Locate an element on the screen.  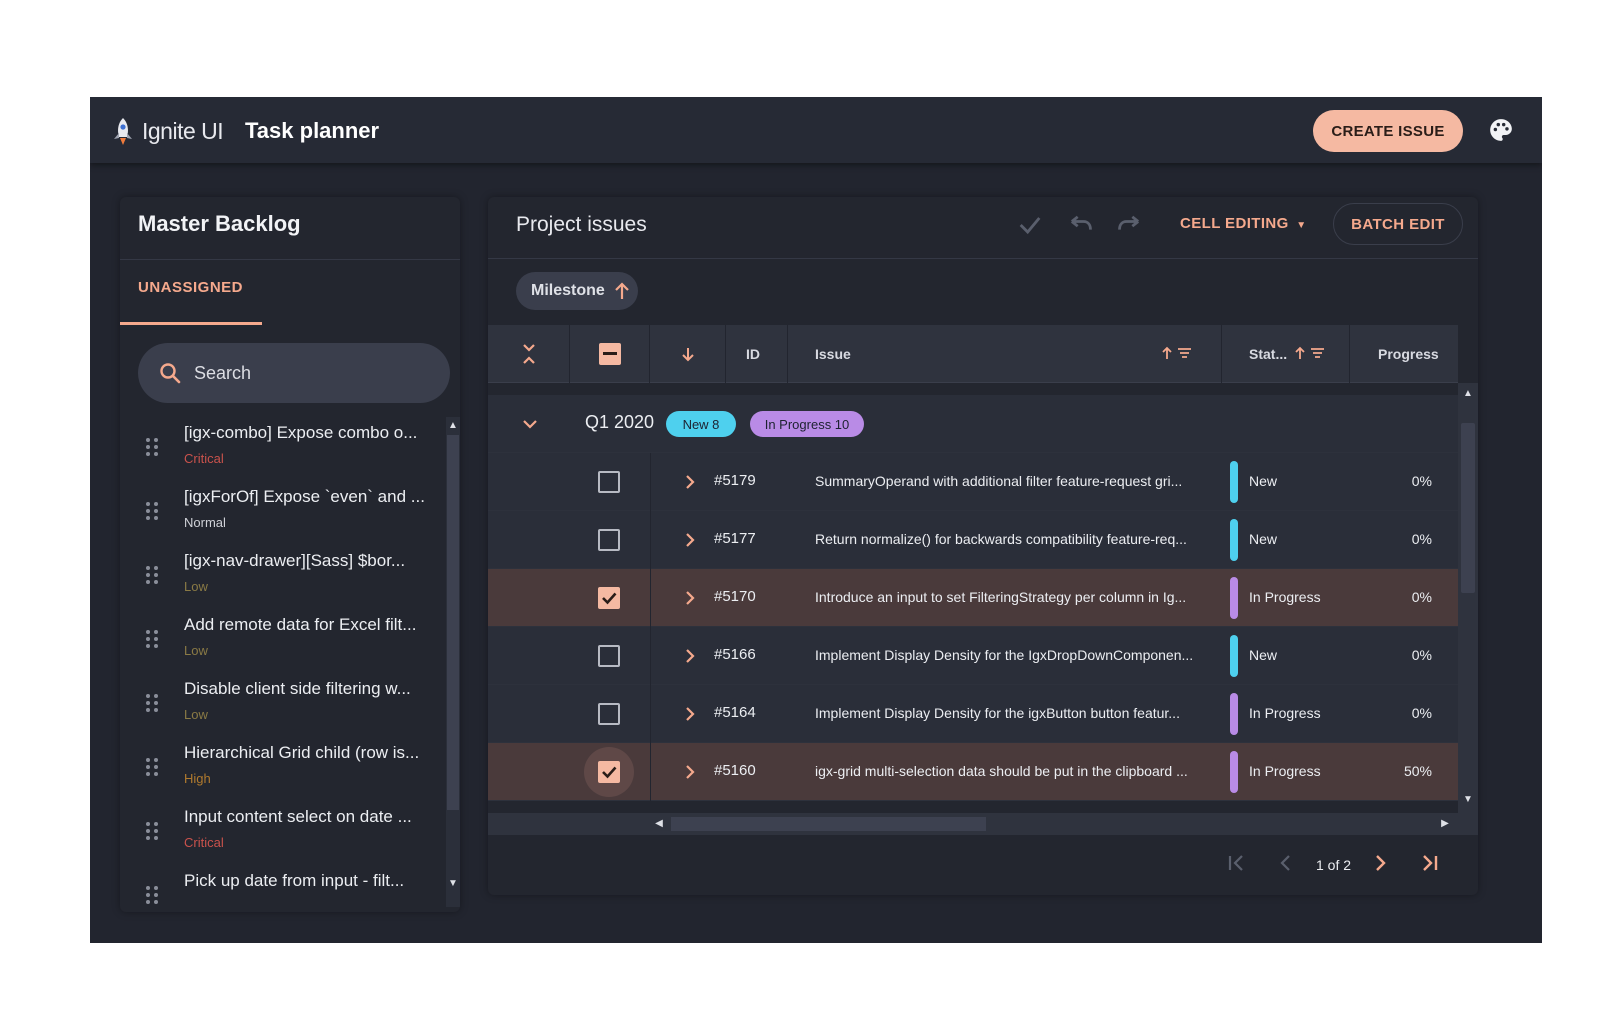
row-id: #5160 is located at coordinates (735, 770).